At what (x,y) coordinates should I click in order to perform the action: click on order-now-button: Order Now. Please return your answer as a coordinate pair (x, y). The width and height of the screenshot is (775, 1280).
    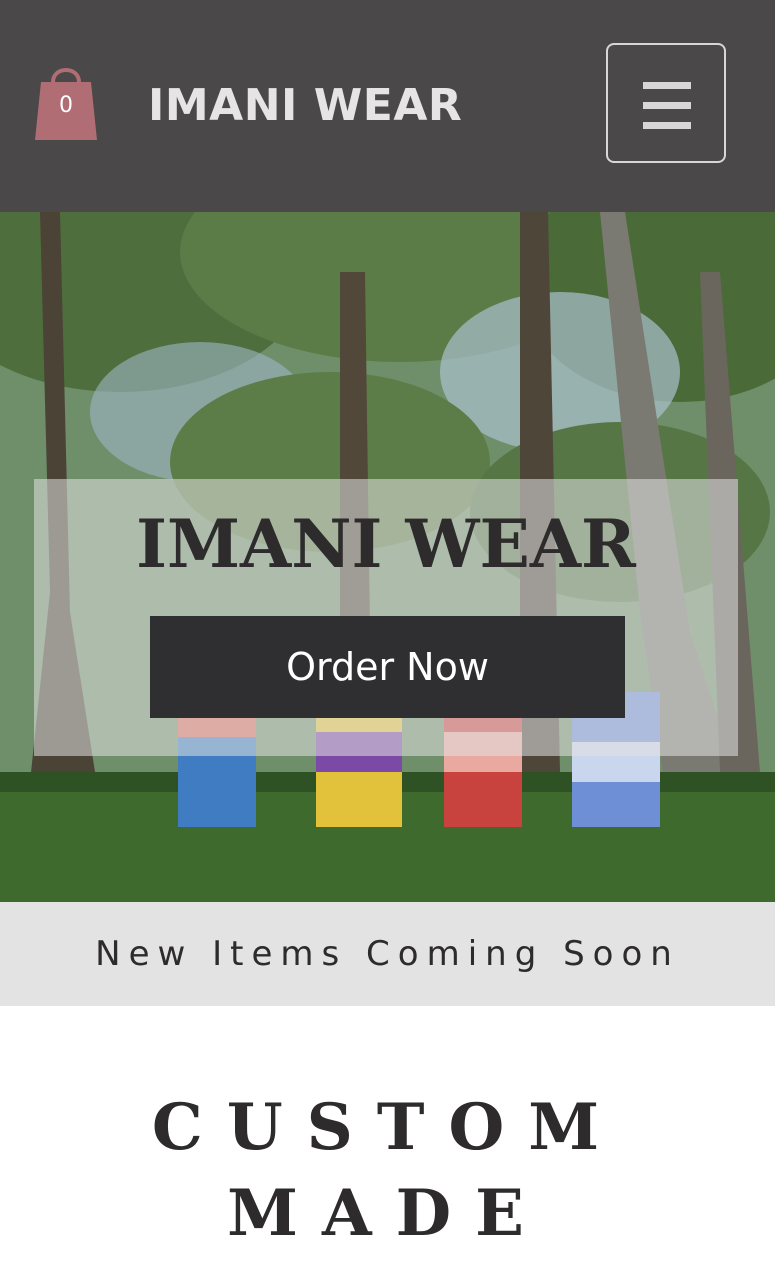
    Looking at the image, I should click on (387, 667).